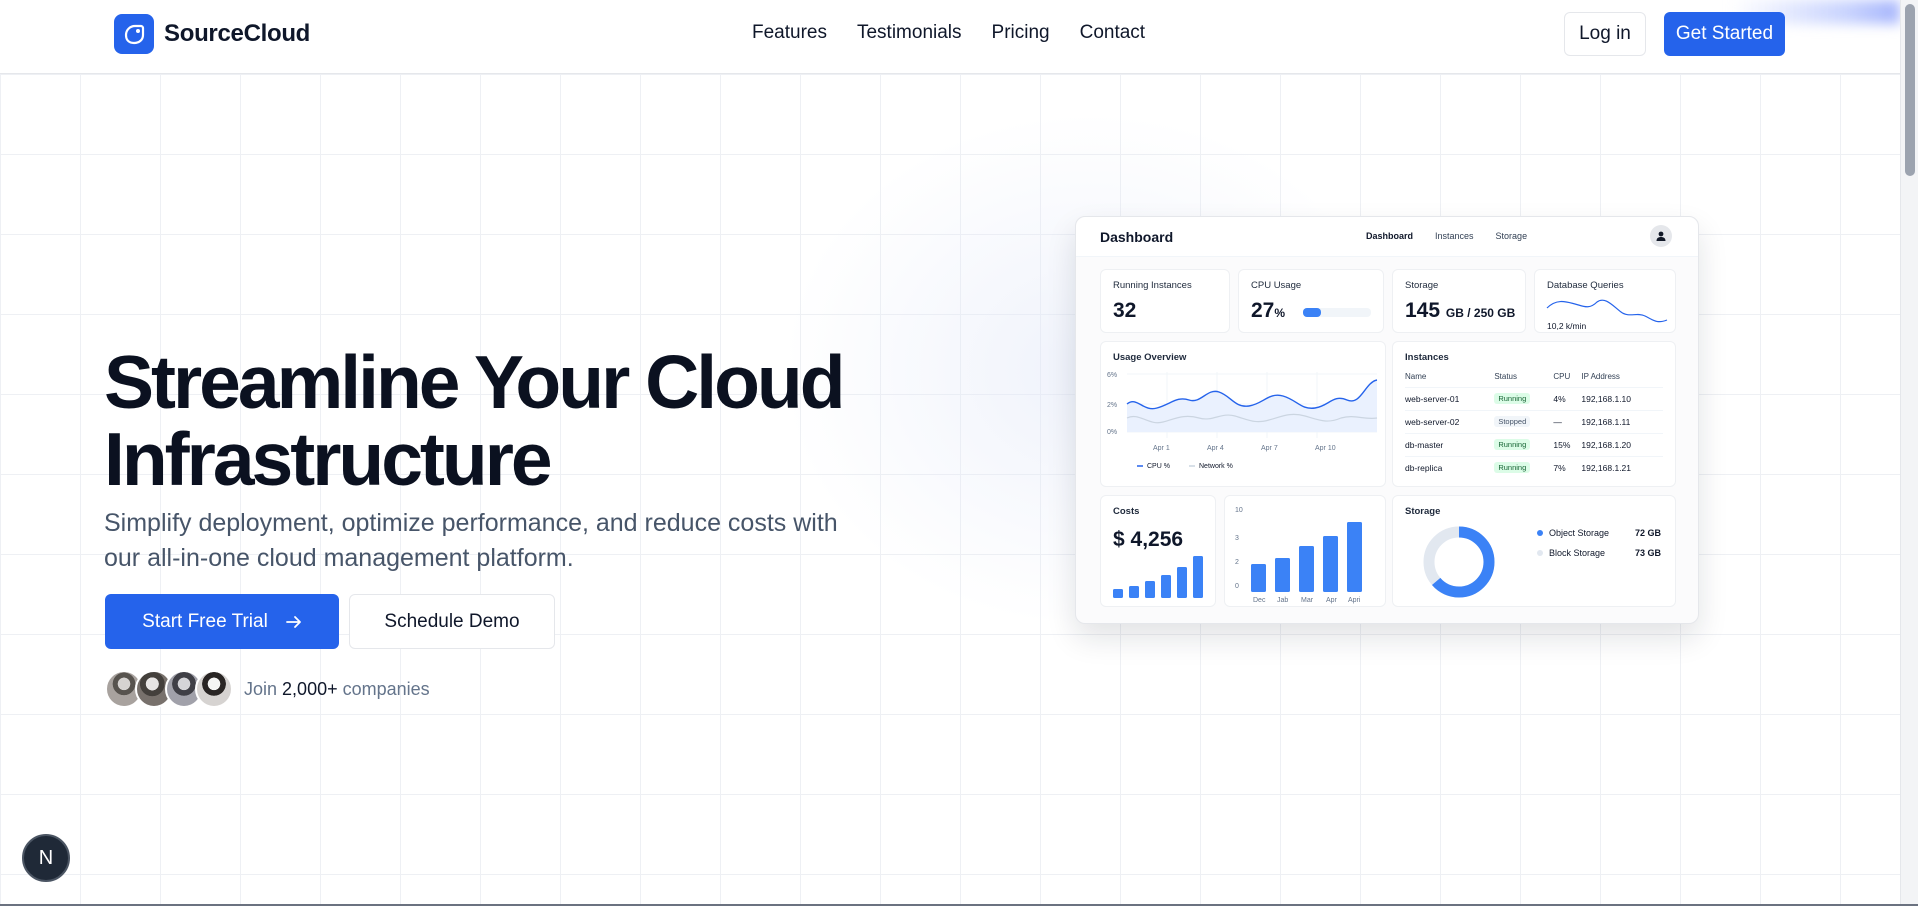 The width and height of the screenshot is (1918, 906). What do you see at coordinates (1112, 405) in the screenshot?
I see `y-tick-label: 2%` at bounding box center [1112, 405].